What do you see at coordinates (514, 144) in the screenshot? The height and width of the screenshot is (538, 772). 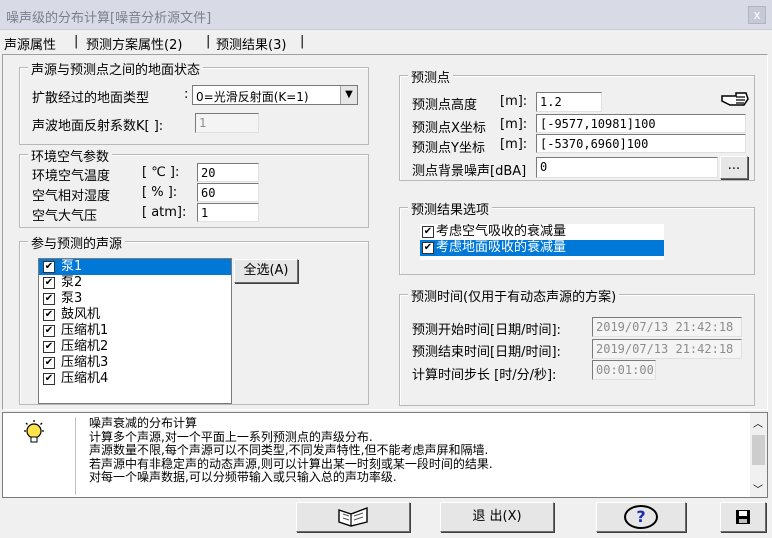 I see `point-y-unit: [m]:` at bounding box center [514, 144].